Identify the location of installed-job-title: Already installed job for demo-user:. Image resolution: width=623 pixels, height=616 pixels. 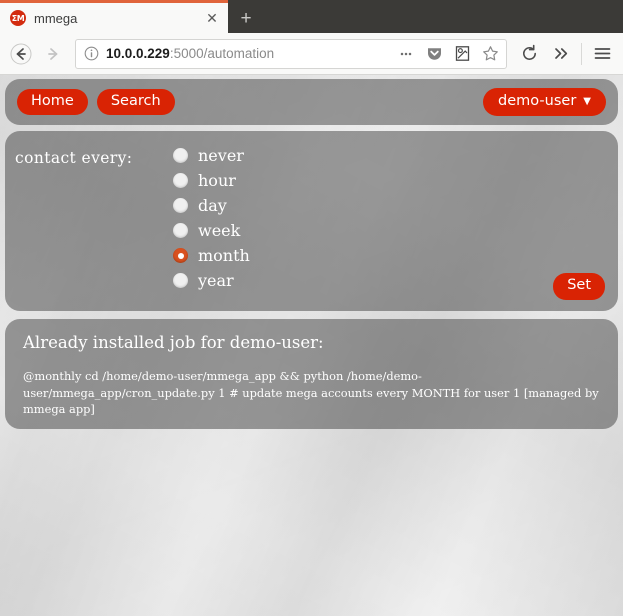
(173, 342).